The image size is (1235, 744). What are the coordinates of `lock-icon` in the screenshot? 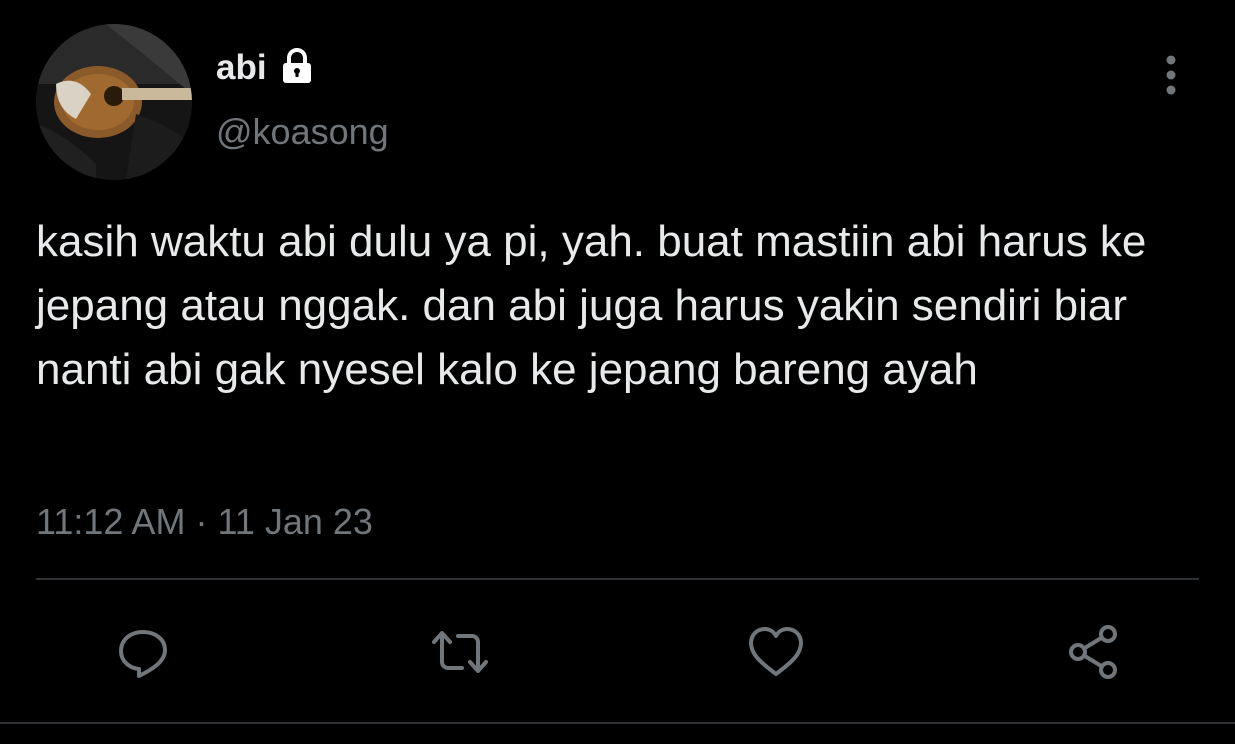 It's located at (296, 65).